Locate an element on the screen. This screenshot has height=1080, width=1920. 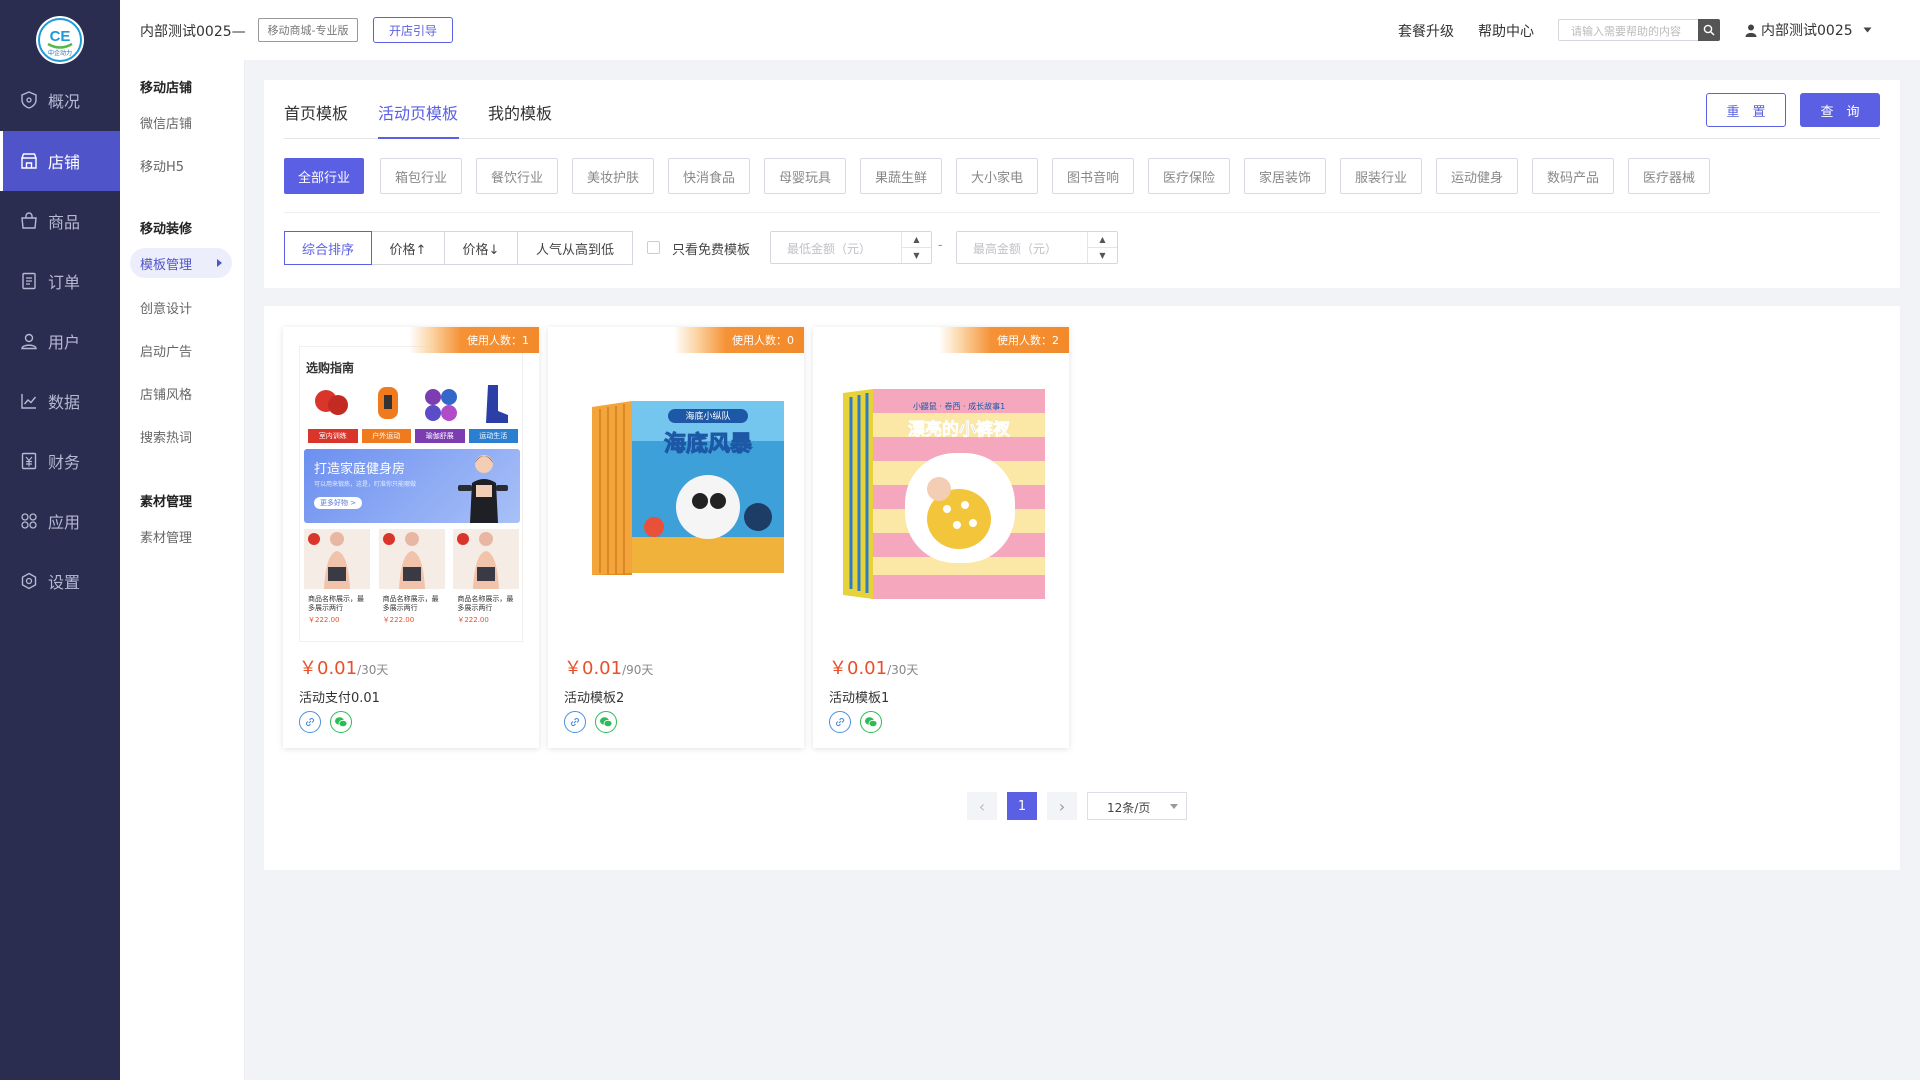
user-menu: 内部测试0025 is located at coordinates (1808, 30).